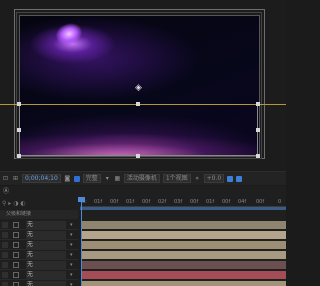 The width and height of the screenshot is (320, 286). I want to click on anchor-point-icon: ◈, so click(138, 88).